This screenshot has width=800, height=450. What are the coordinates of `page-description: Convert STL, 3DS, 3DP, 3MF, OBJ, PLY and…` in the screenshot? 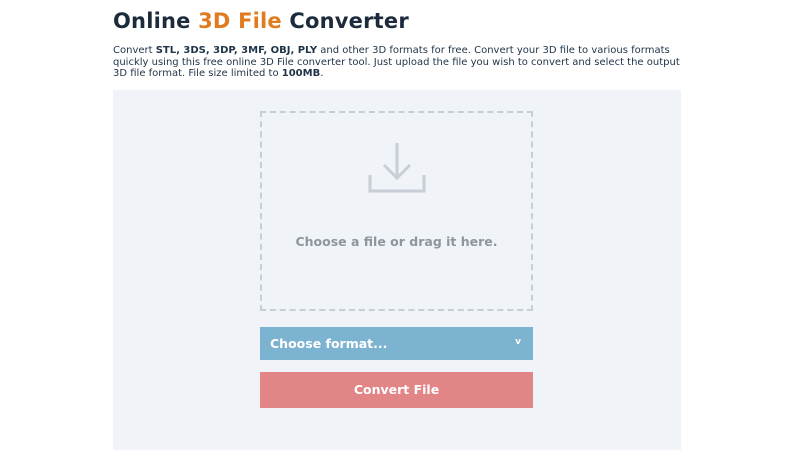 It's located at (399, 62).